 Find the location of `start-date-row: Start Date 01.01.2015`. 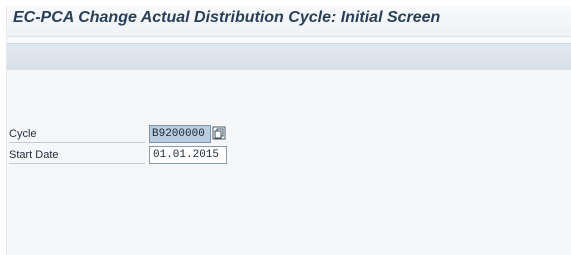

start-date-row: Start Date 01.01.2015 is located at coordinates (118, 155).